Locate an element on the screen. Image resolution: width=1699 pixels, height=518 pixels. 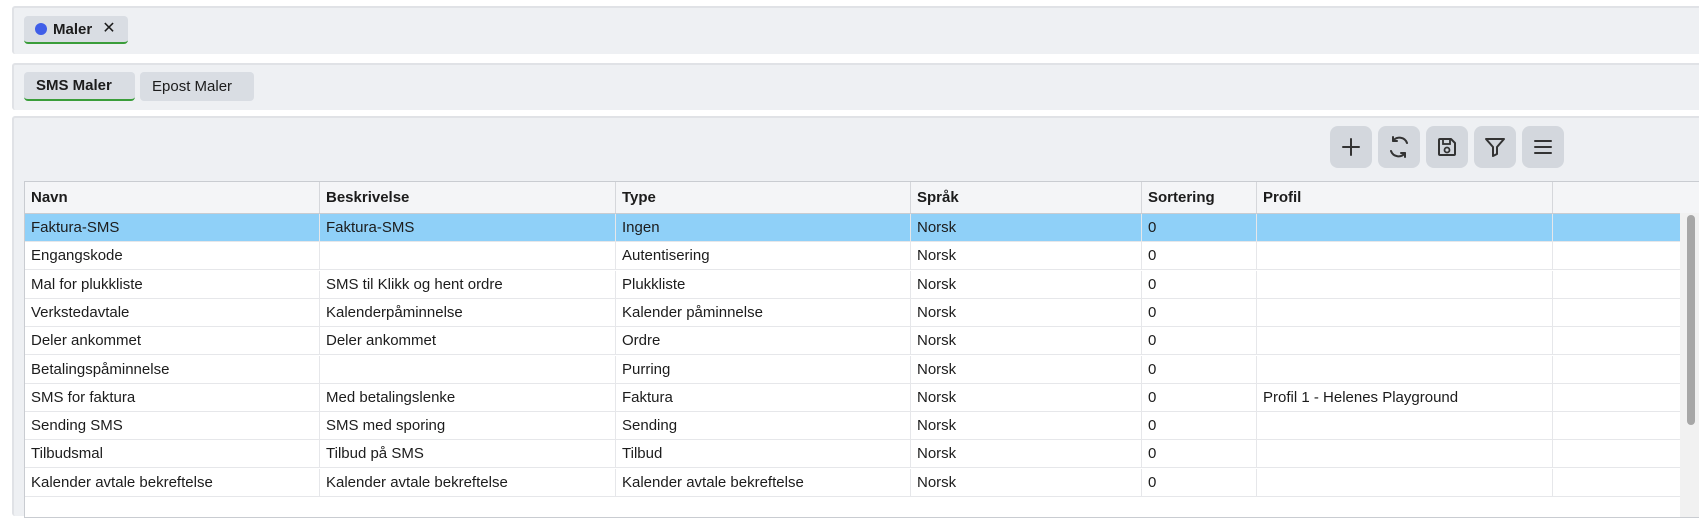
cell-navn: Verkstedavtale is located at coordinates (172, 312).